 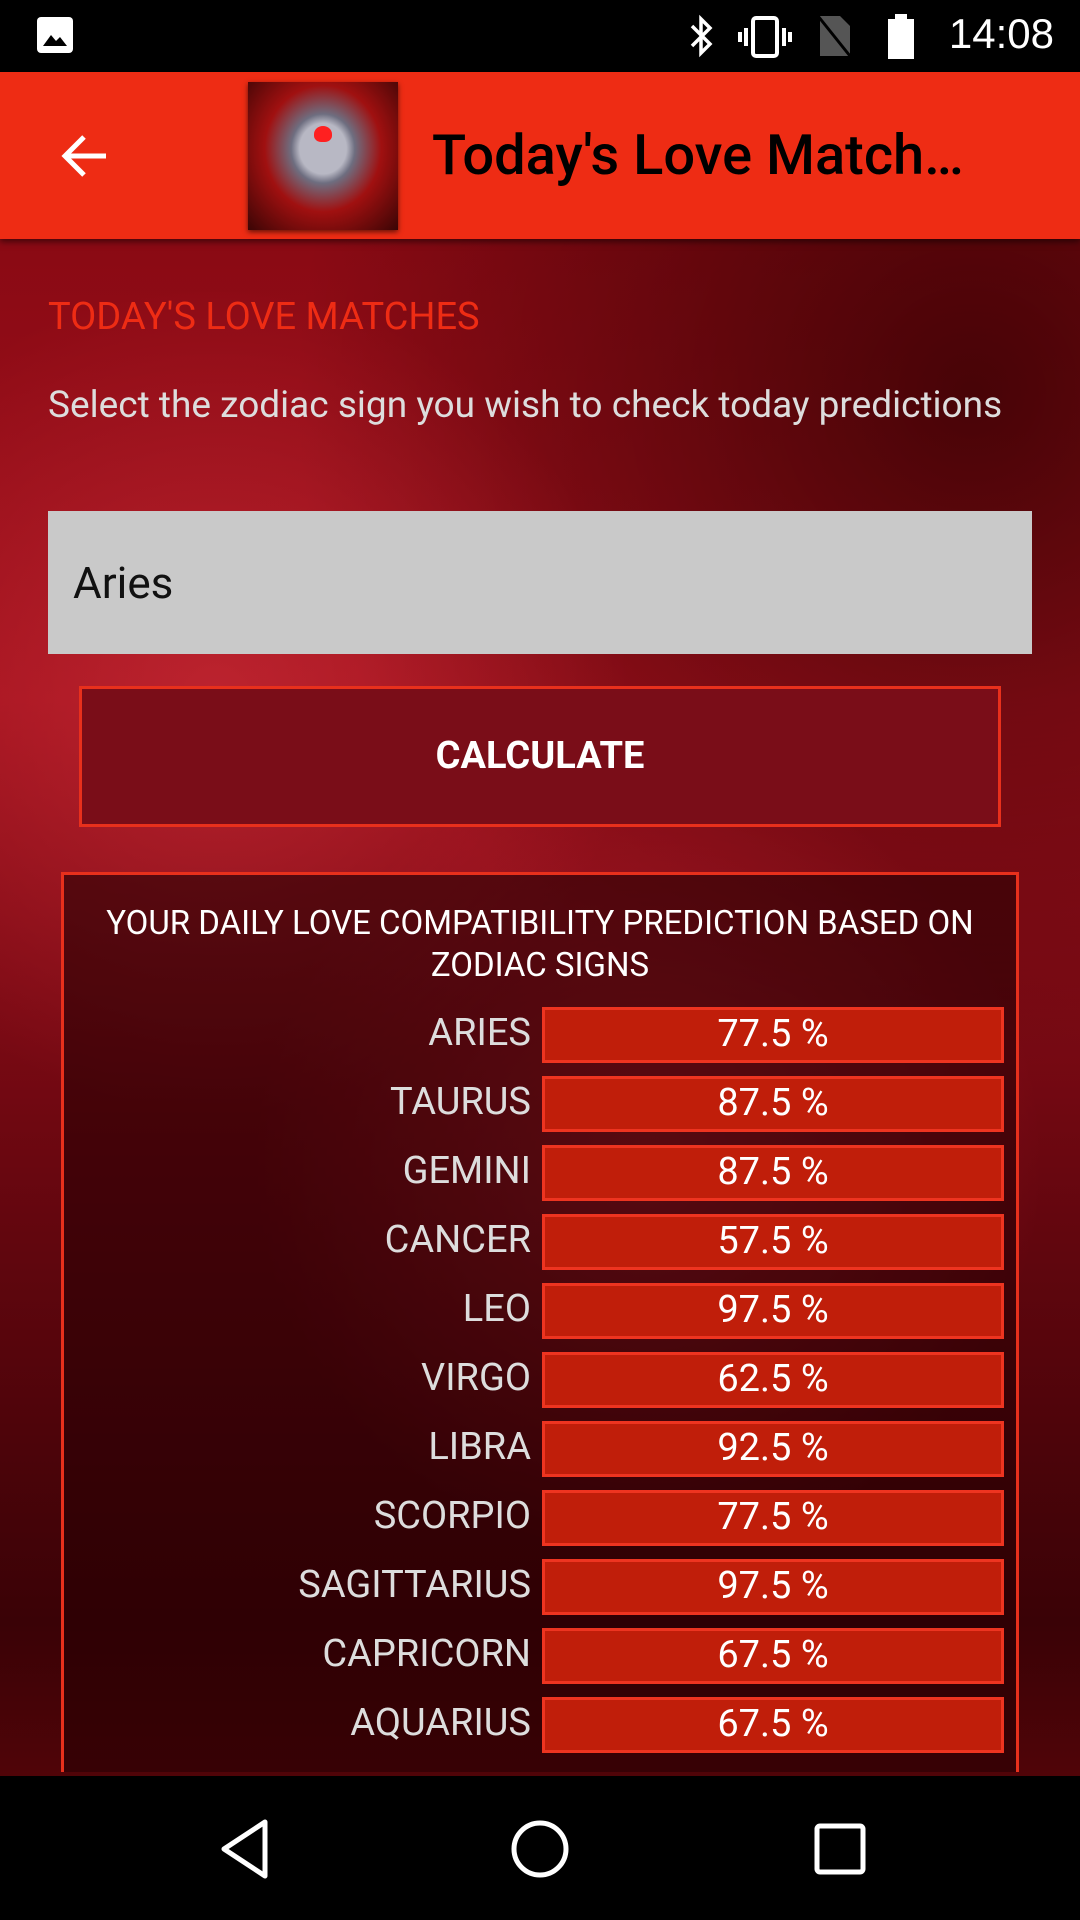 What do you see at coordinates (765, 37) in the screenshot?
I see `vibrate-icon` at bounding box center [765, 37].